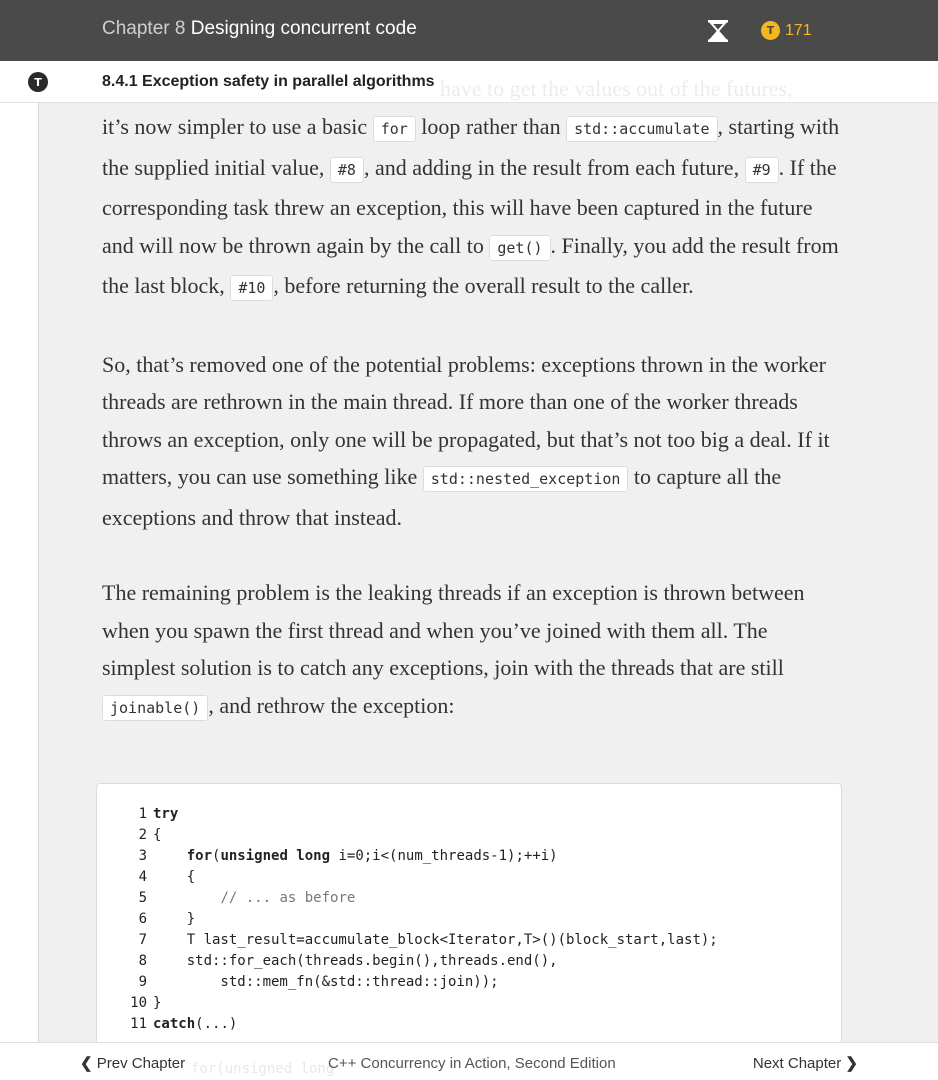 The image size is (938, 1080). Describe the element at coordinates (798, 30) in the screenshot. I see `token-count: 171` at that location.